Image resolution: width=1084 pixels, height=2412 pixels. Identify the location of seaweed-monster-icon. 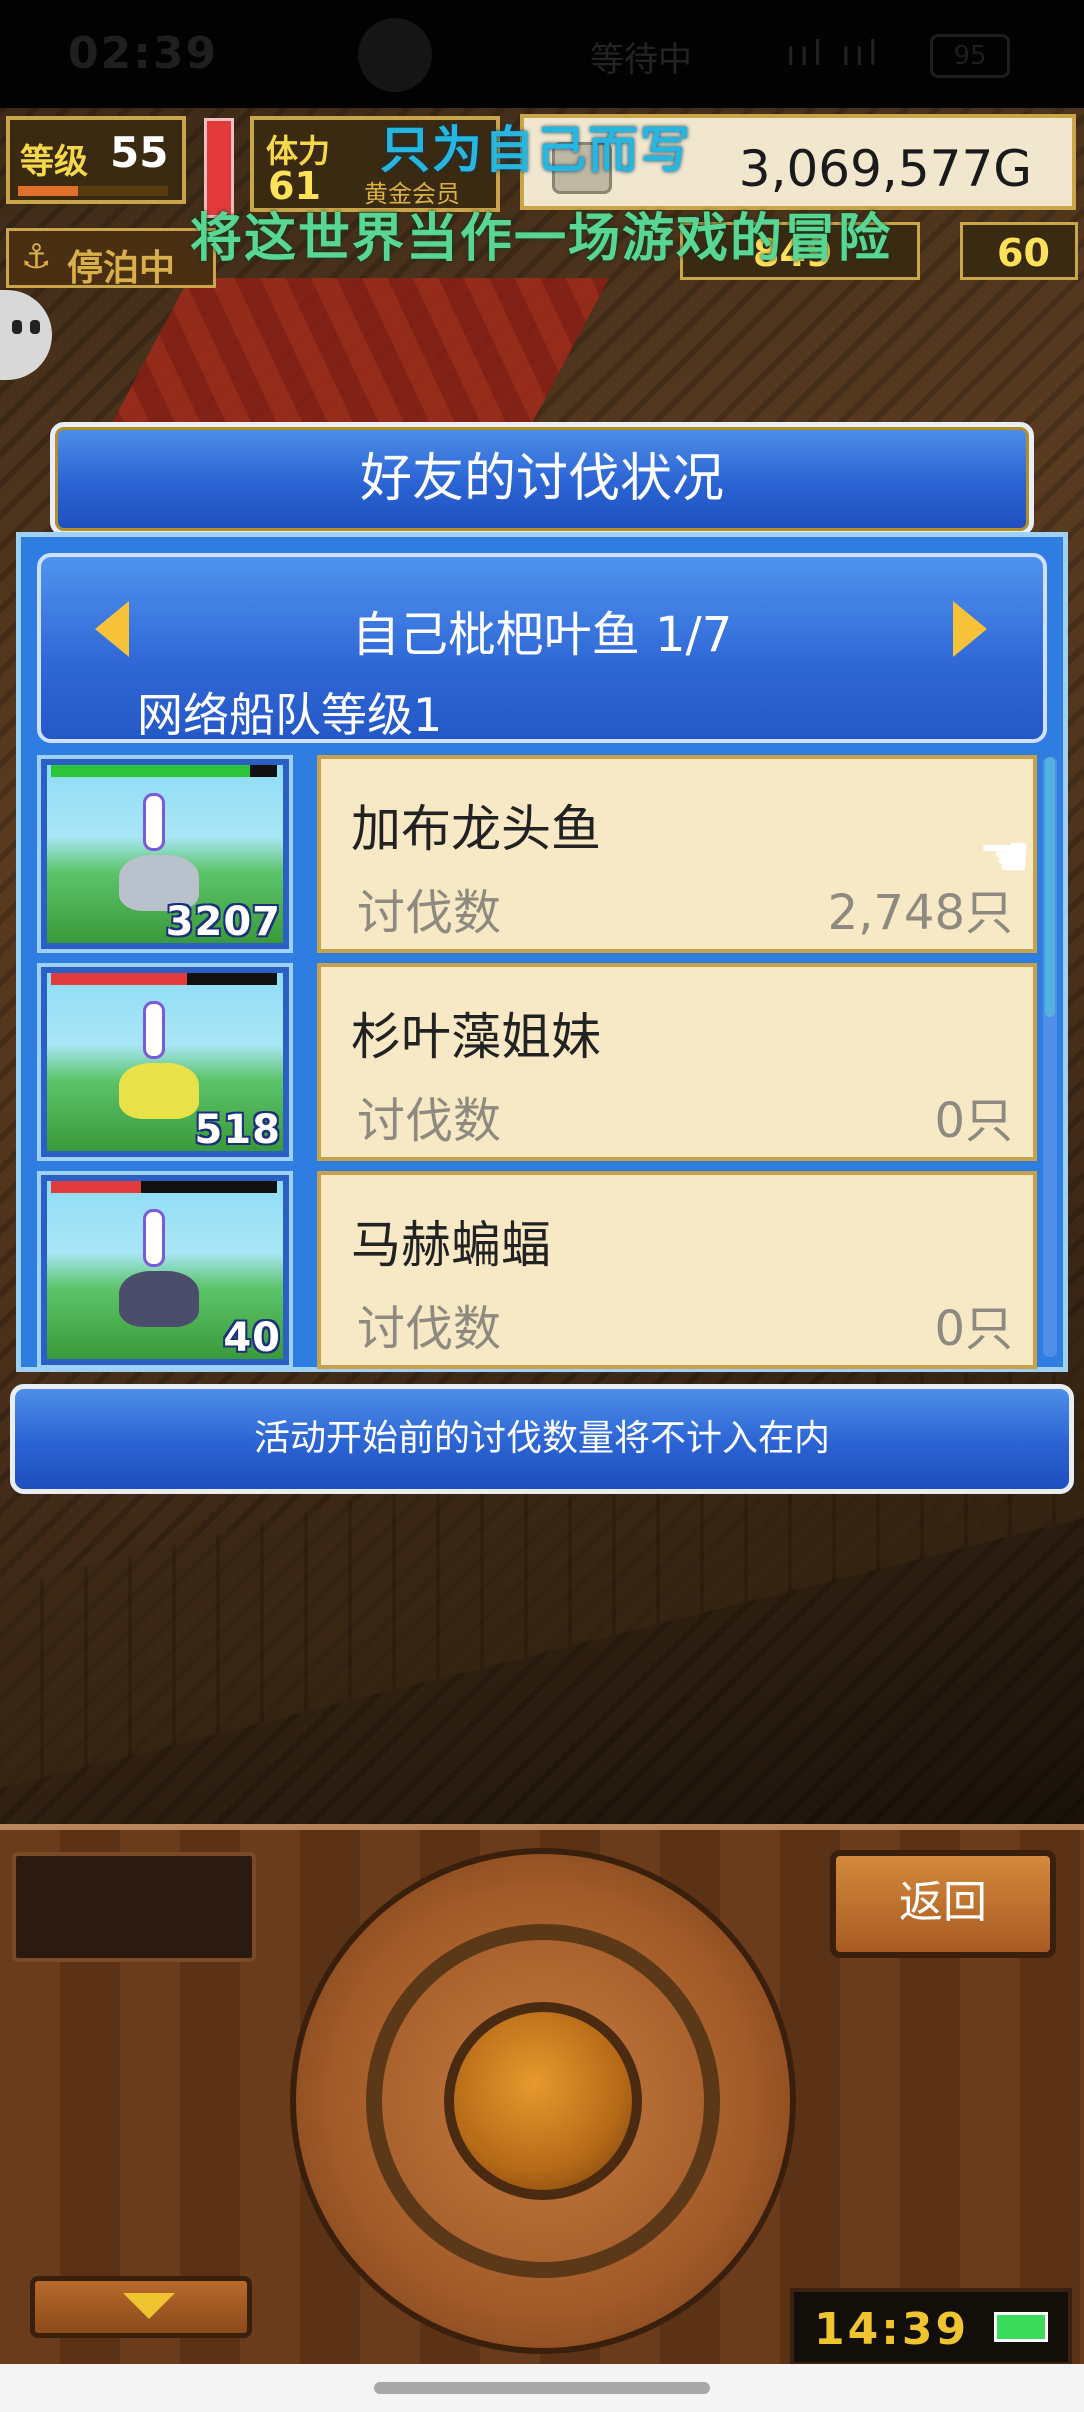
(159, 1091).